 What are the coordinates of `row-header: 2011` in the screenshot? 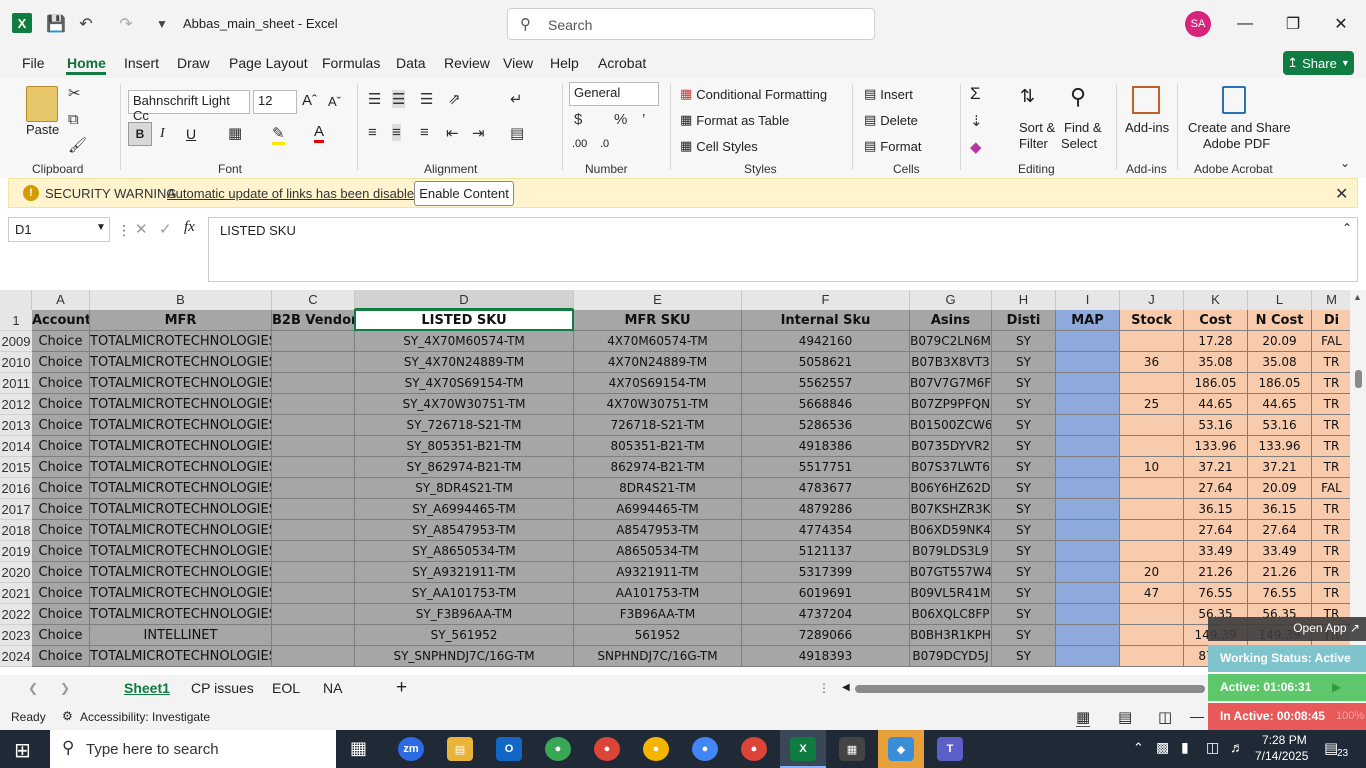 It's located at (16, 383).